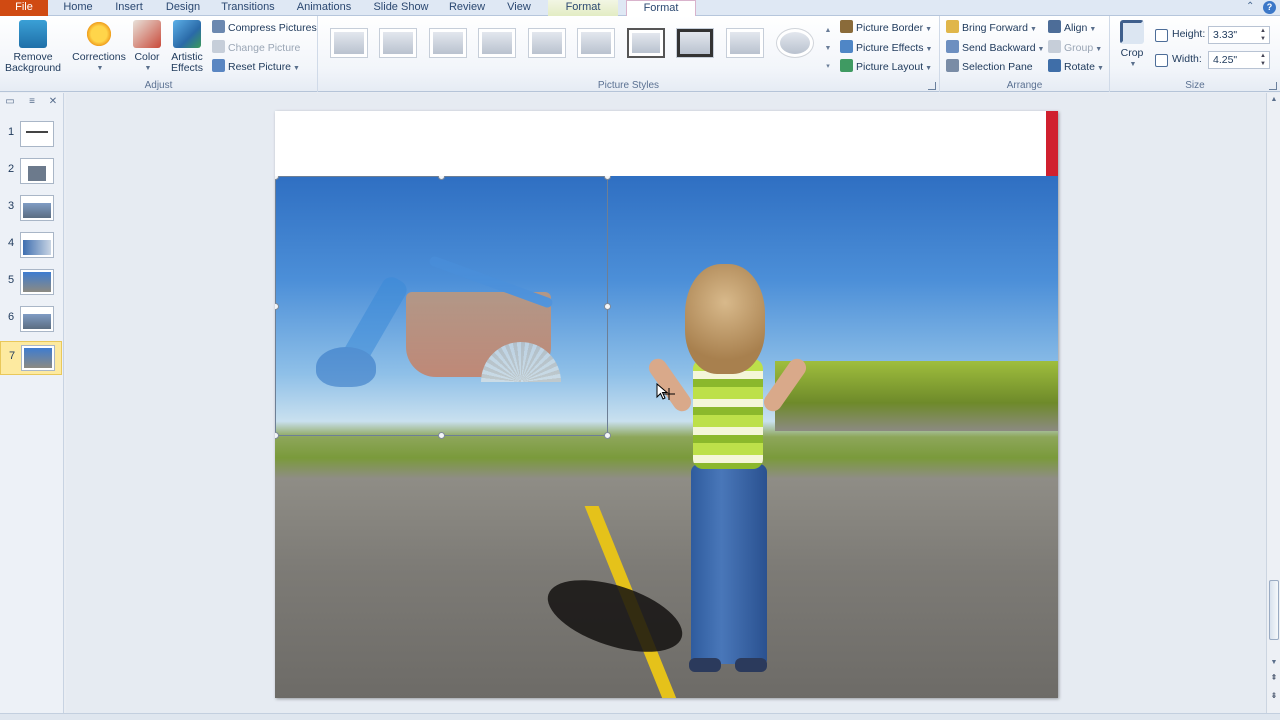 The height and width of the screenshot is (720, 1280). Describe the element at coordinates (31, 320) in the screenshot. I see `slide-thumbnail-6: 6` at that location.